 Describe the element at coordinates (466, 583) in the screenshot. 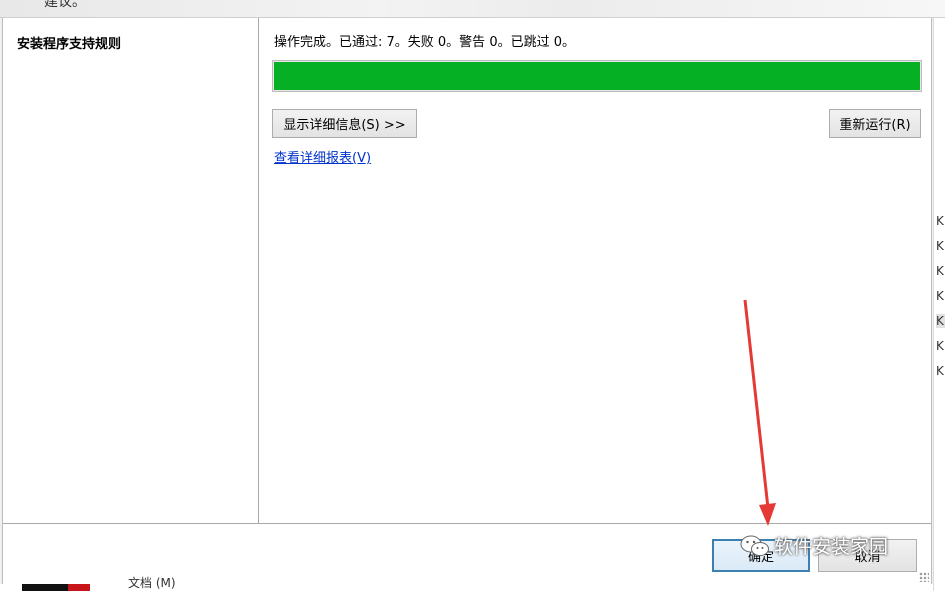

I see `background-window-bottom: 文档 (M)` at that location.